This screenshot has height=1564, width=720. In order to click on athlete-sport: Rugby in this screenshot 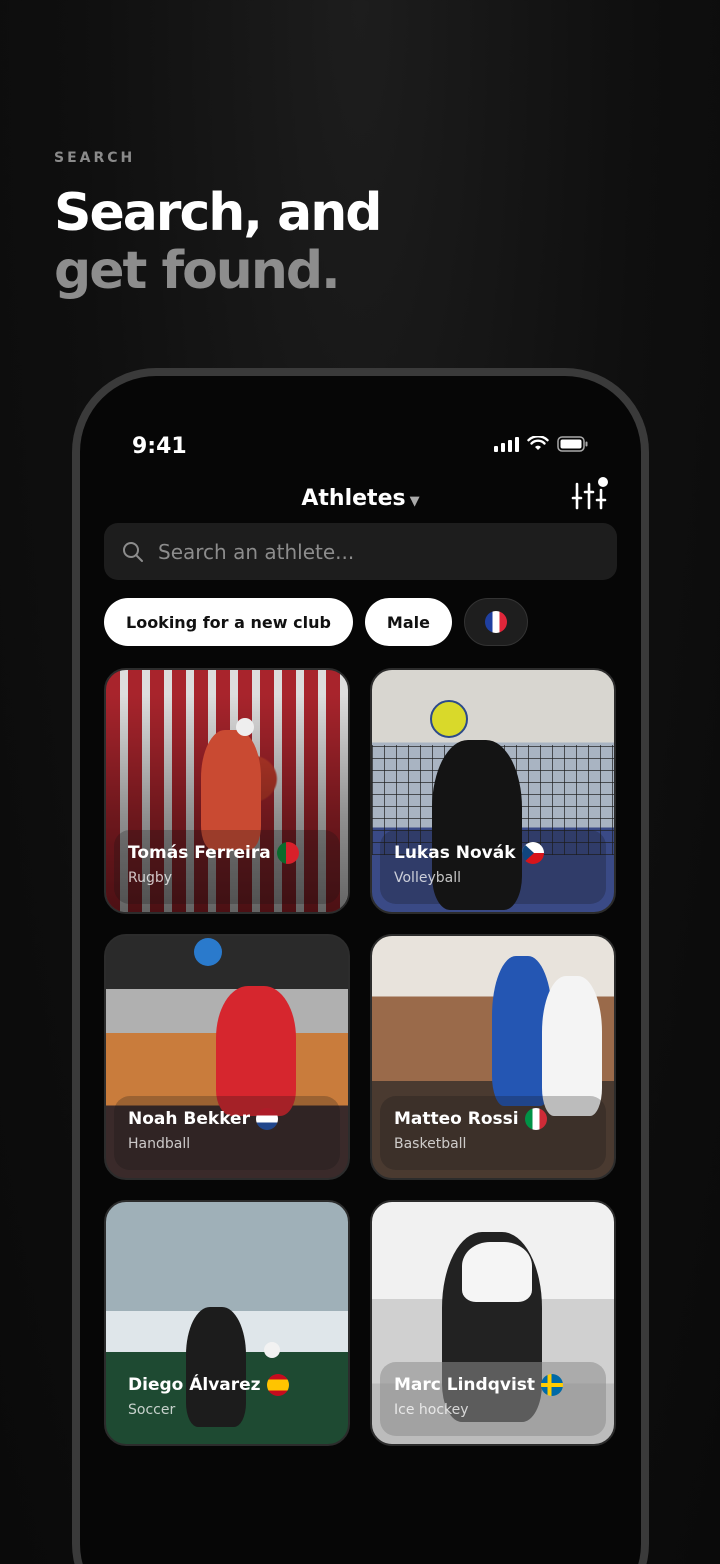, I will do `click(150, 878)`.